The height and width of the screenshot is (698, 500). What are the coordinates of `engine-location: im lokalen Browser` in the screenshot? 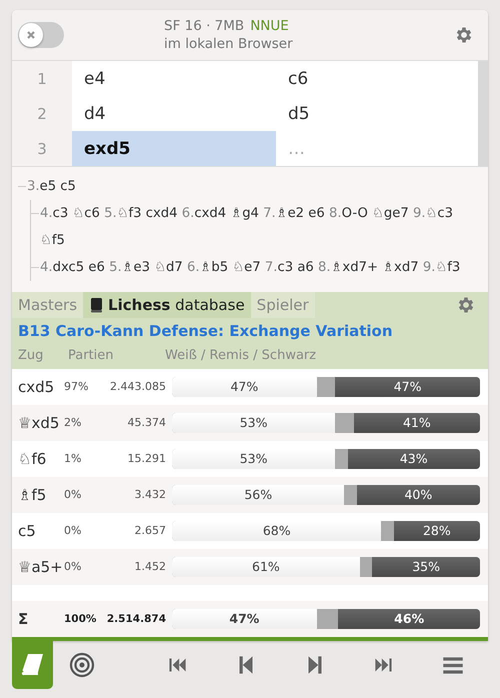 It's located at (228, 44).